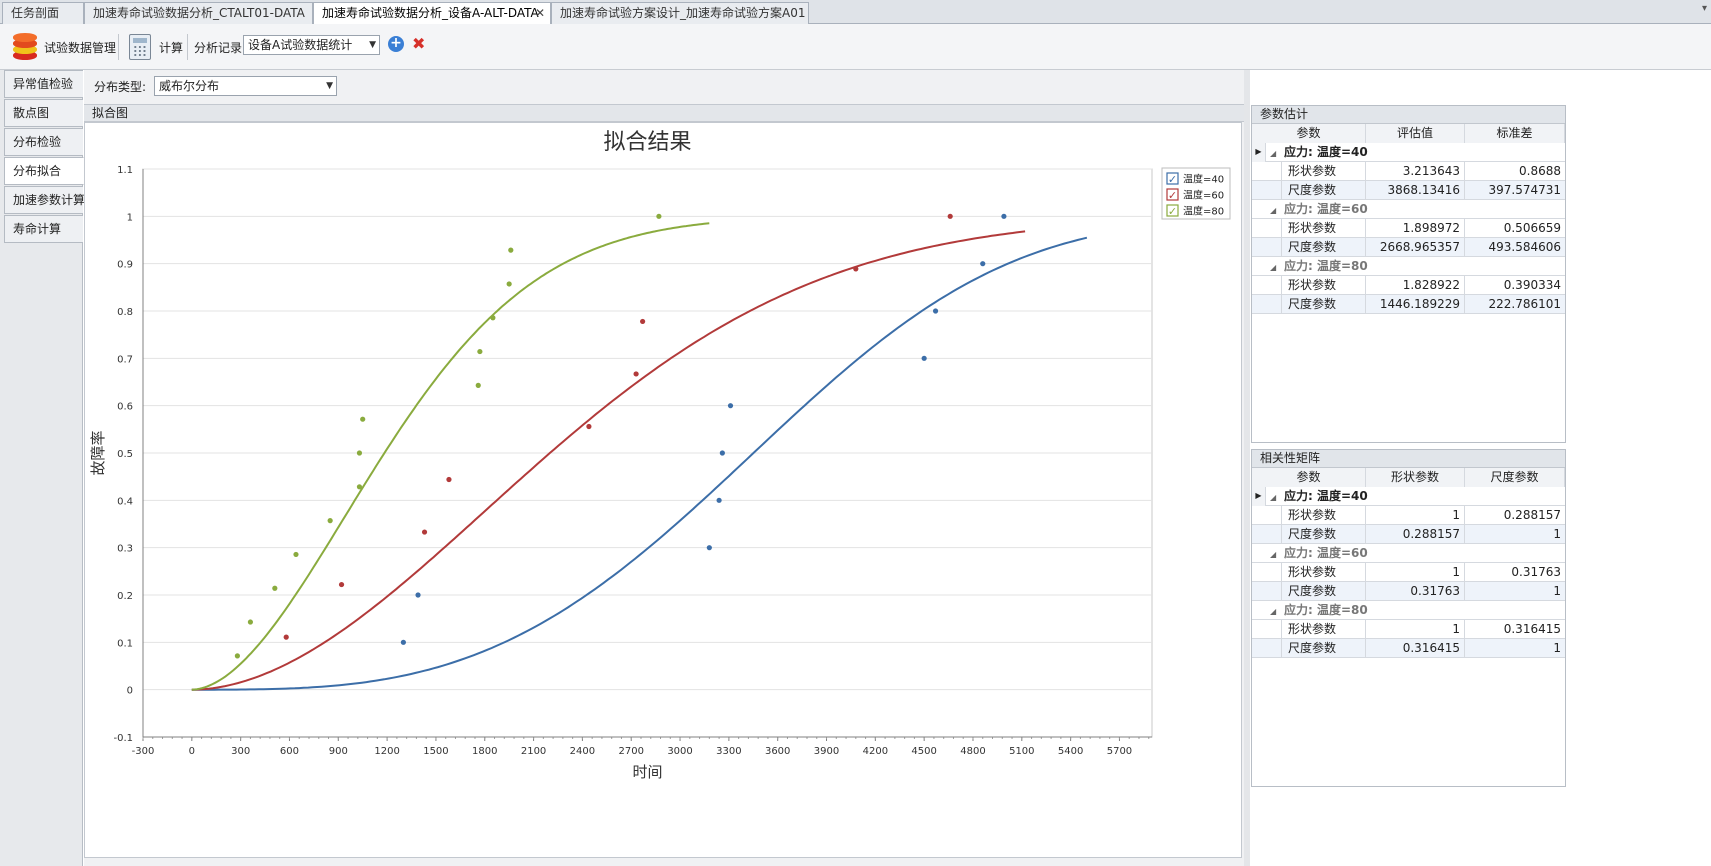 This screenshot has width=1711, height=866. Describe the element at coordinates (432, 13) in the screenshot. I see `tab-device-a-analysis: 加速寿命试验数据分析_设备A-ALT-DATA ✕` at that location.